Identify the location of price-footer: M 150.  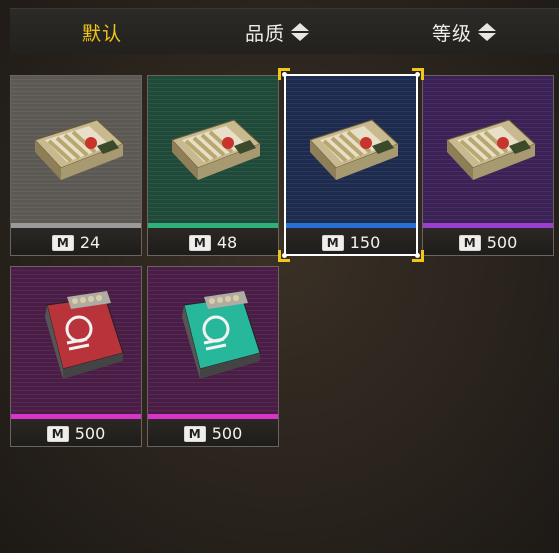
(351, 241).